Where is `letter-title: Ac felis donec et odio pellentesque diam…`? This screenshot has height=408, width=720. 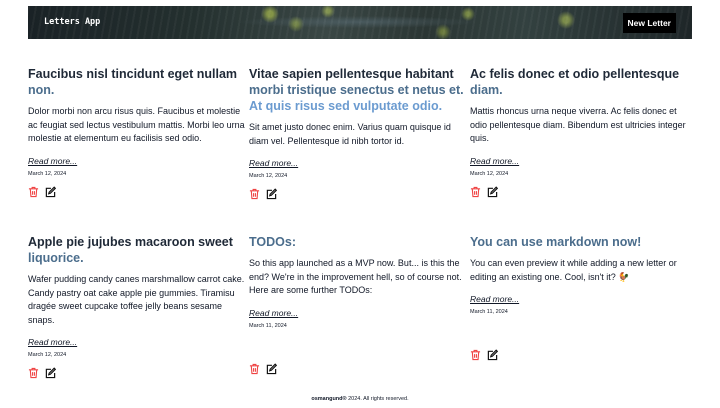 letter-title: Ac felis donec et odio pellentesque diam… is located at coordinates (579, 82).